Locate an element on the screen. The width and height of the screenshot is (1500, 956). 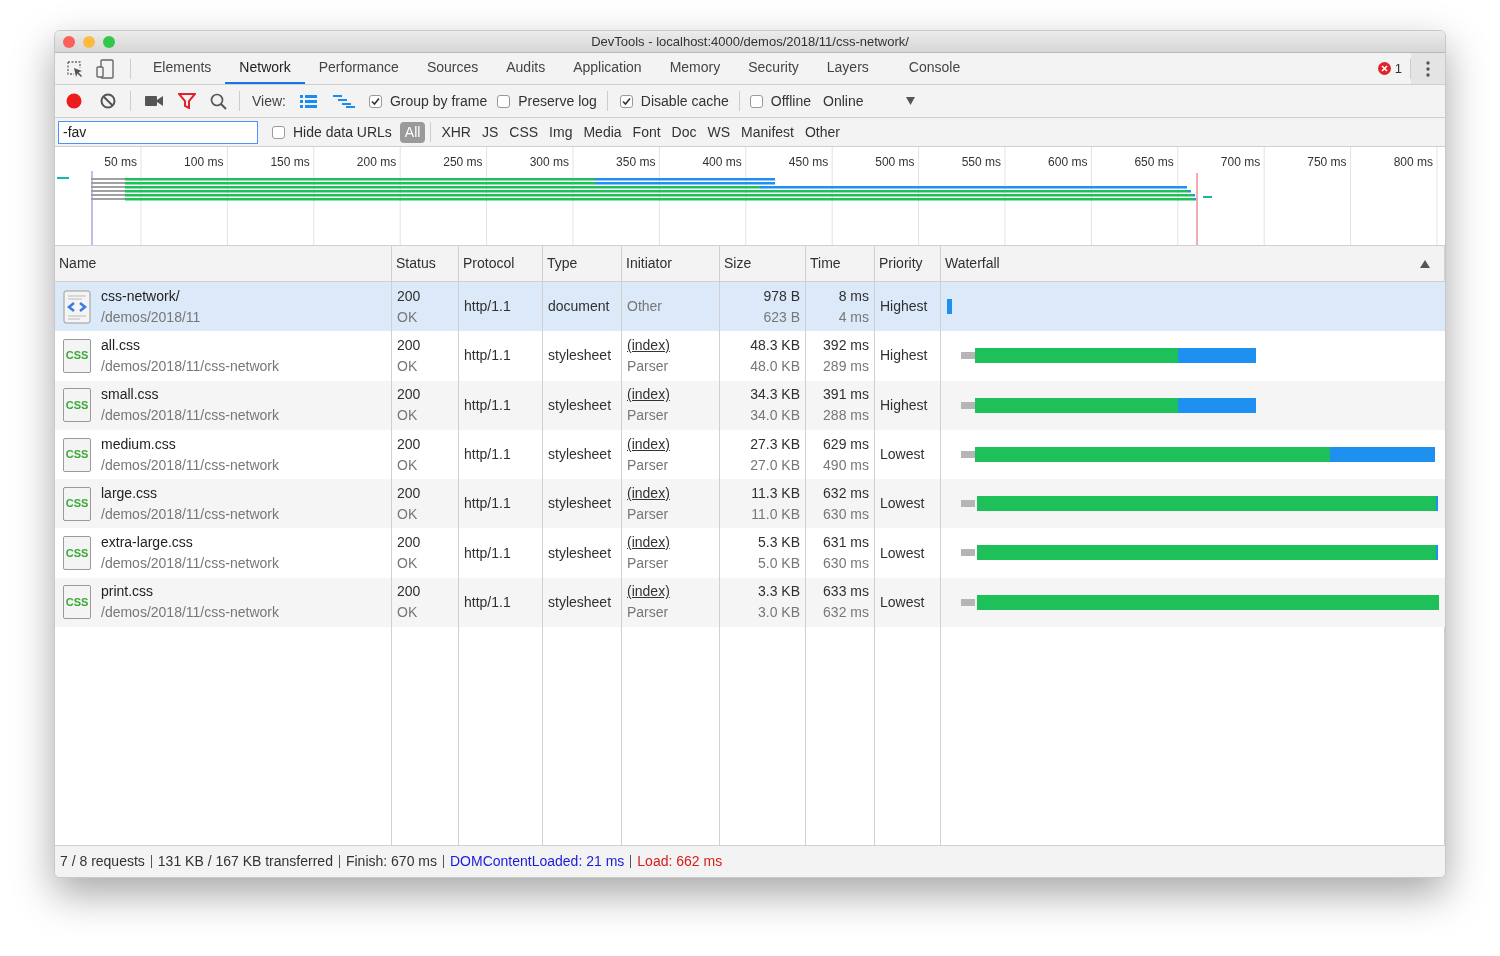
menu-button is located at coordinates (1428, 68).